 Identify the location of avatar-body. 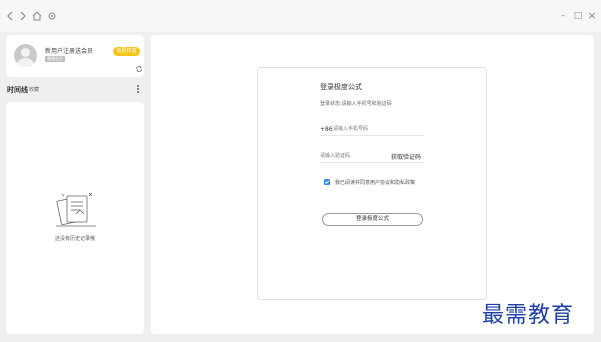
(25, 62).